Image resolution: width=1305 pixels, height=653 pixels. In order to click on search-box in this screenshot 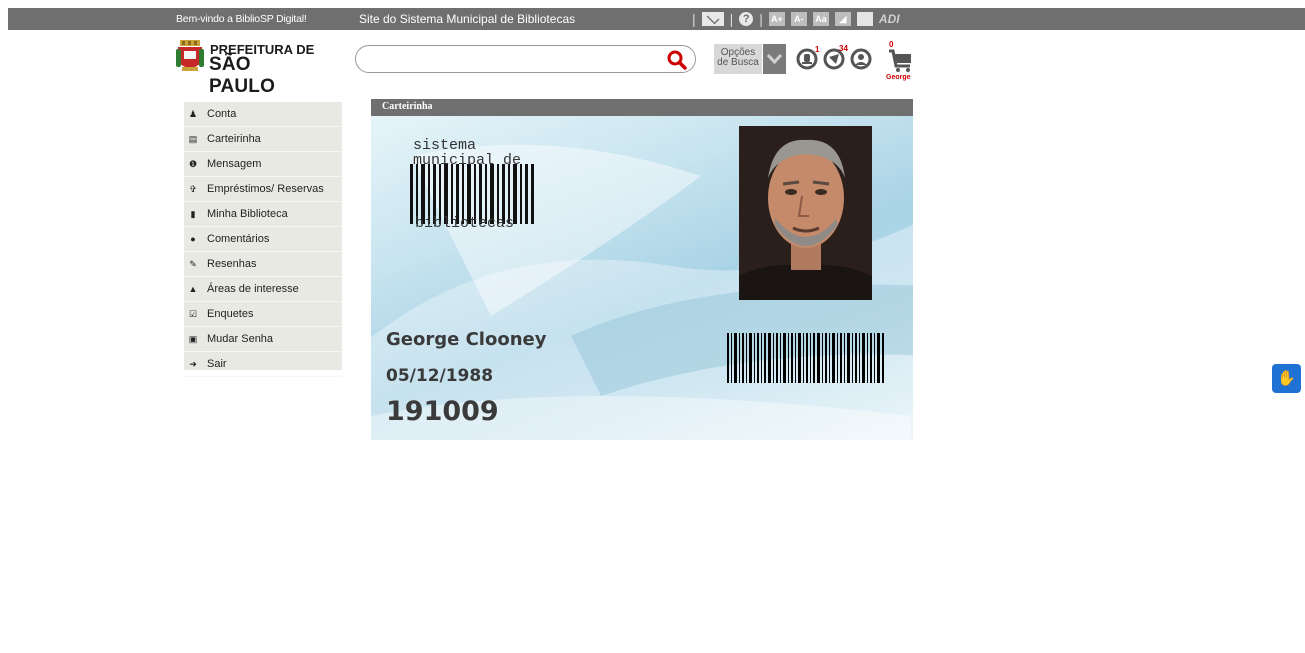, I will do `click(525, 59)`.